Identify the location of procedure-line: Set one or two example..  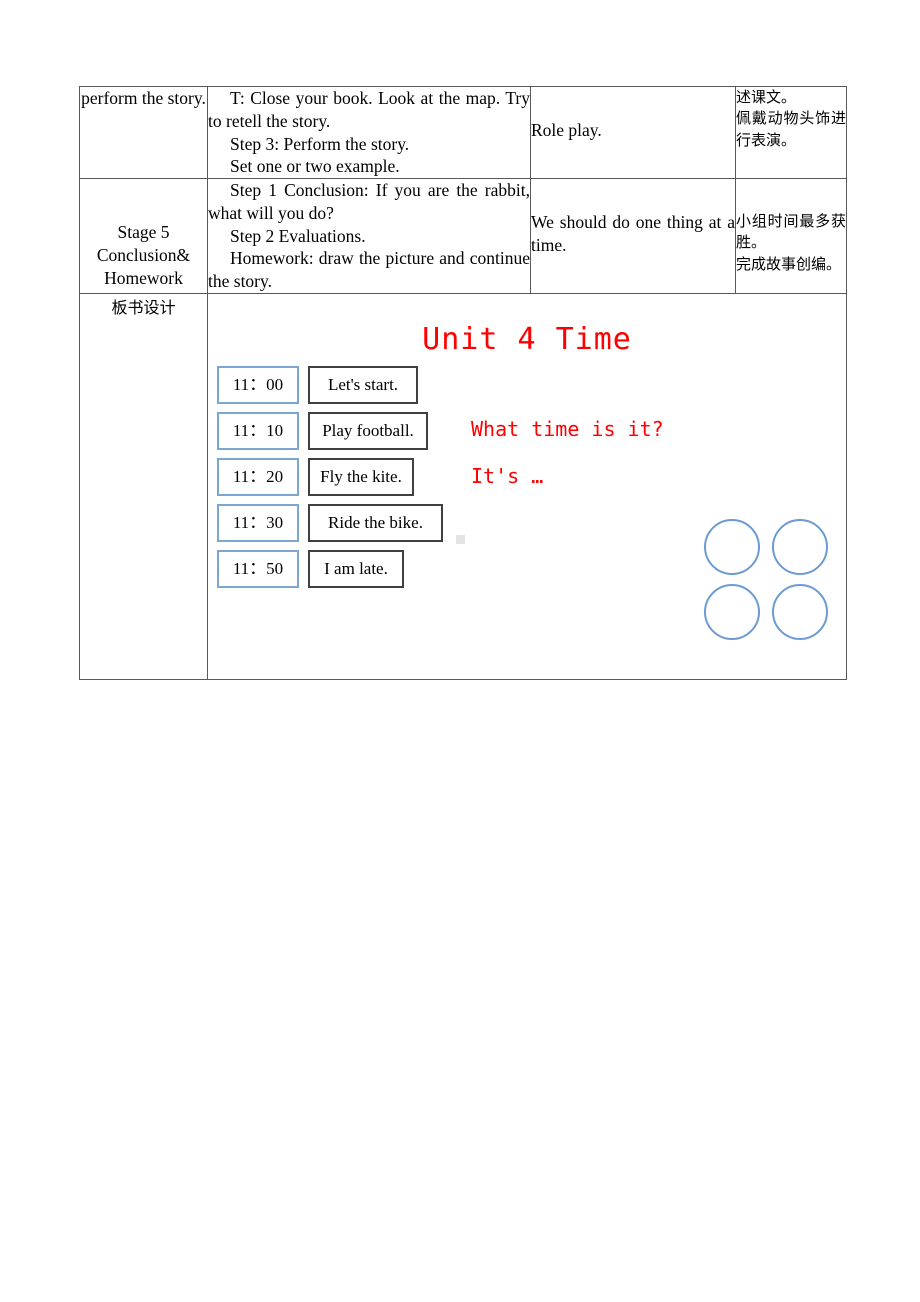
(315, 166).